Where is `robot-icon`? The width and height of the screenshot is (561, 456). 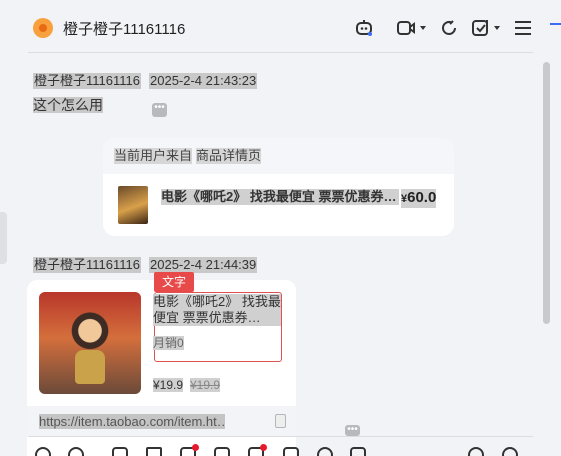 robot-icon is located at coordinates (364, 28).